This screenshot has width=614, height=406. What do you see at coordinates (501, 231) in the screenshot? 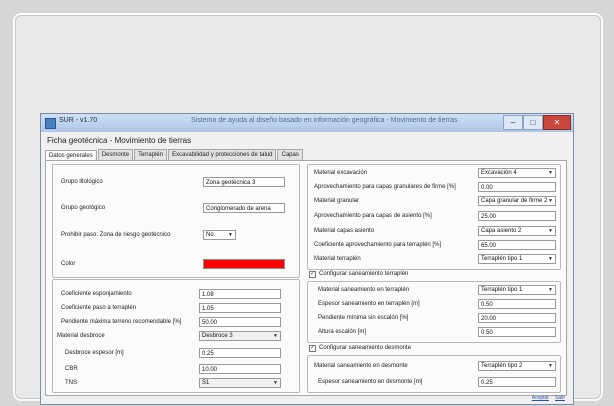
I see `mat-asiento-value: Capa asiento 2` at bounding box center [501, 231].